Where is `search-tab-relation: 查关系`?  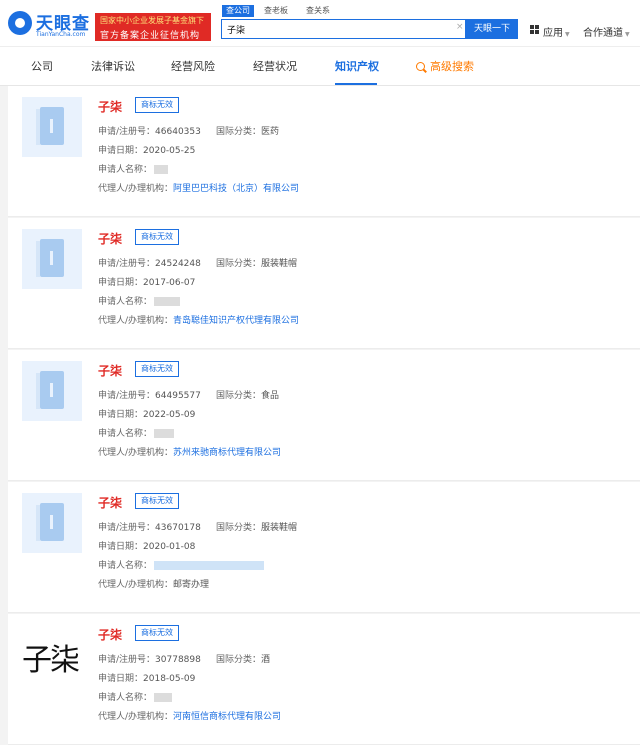 search-tab-relation: 查关系 is located at coordinates (318, 11).